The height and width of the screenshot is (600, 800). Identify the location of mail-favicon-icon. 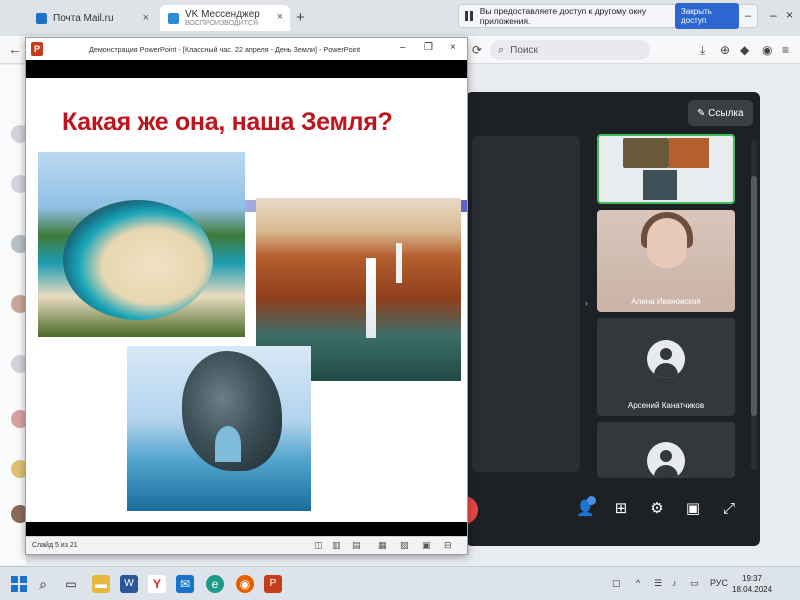
(41, 18).